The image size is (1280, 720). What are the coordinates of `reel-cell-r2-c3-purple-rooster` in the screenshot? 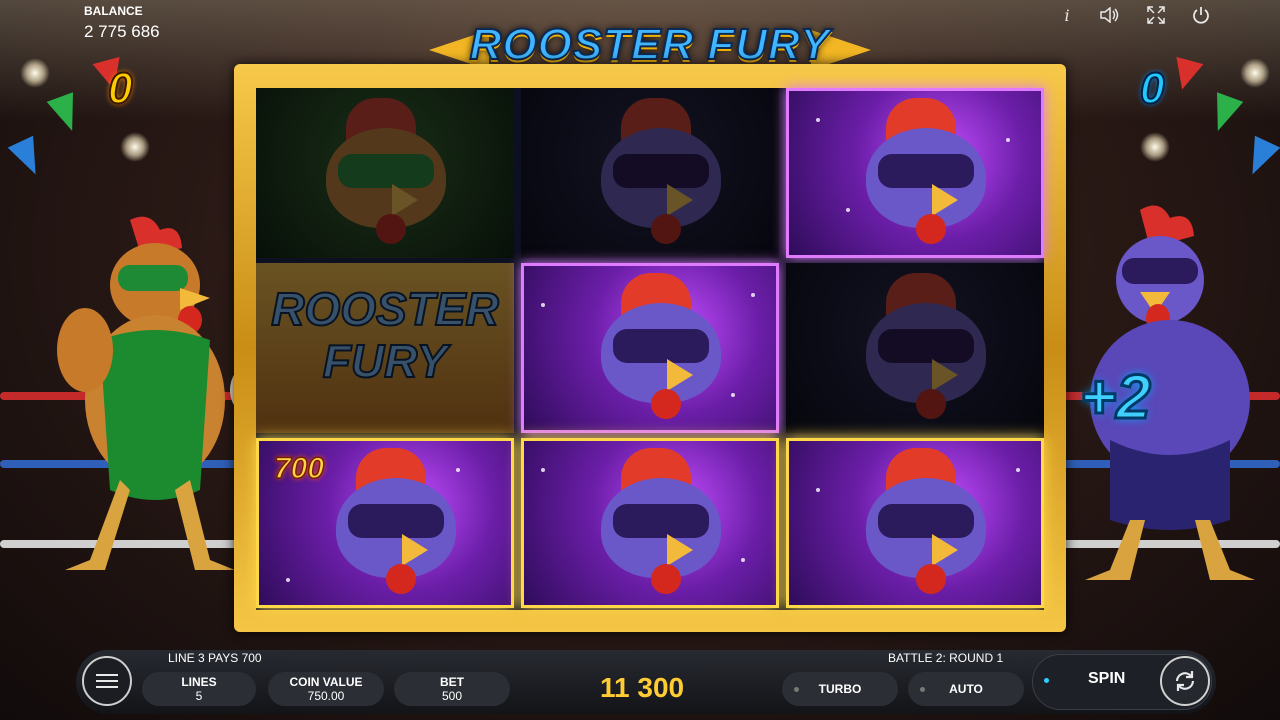 It's located at (915, 348).